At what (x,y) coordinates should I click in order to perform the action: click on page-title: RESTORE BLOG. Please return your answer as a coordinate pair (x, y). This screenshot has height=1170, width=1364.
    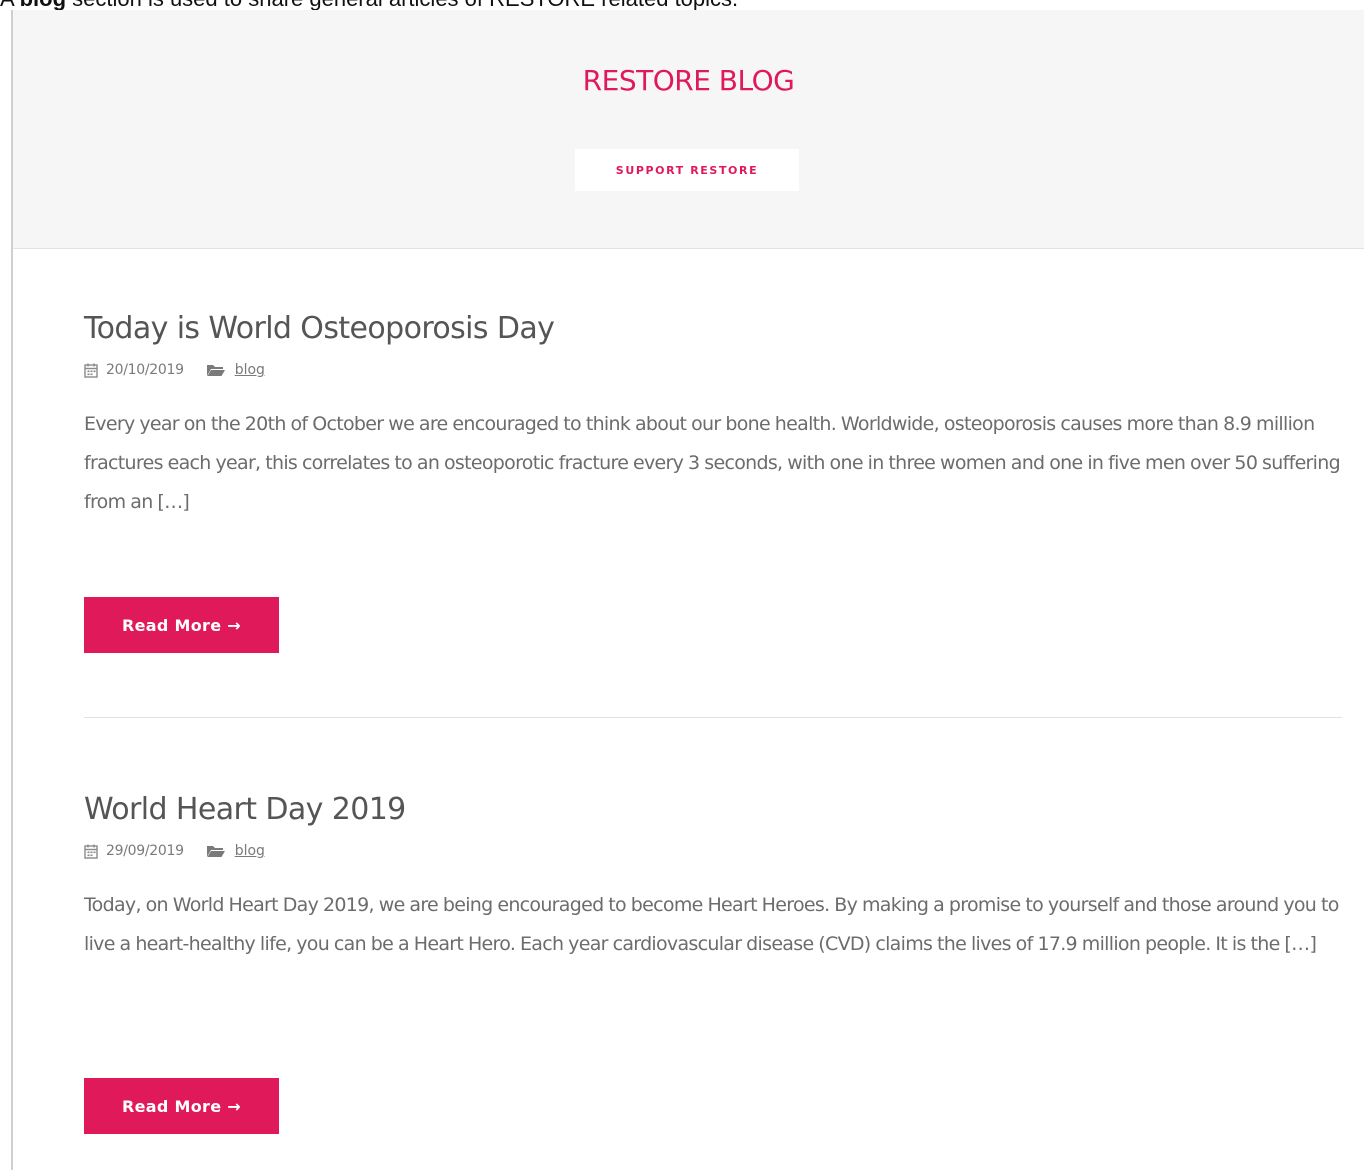
    Looking at the image, I should click on (688, 80).